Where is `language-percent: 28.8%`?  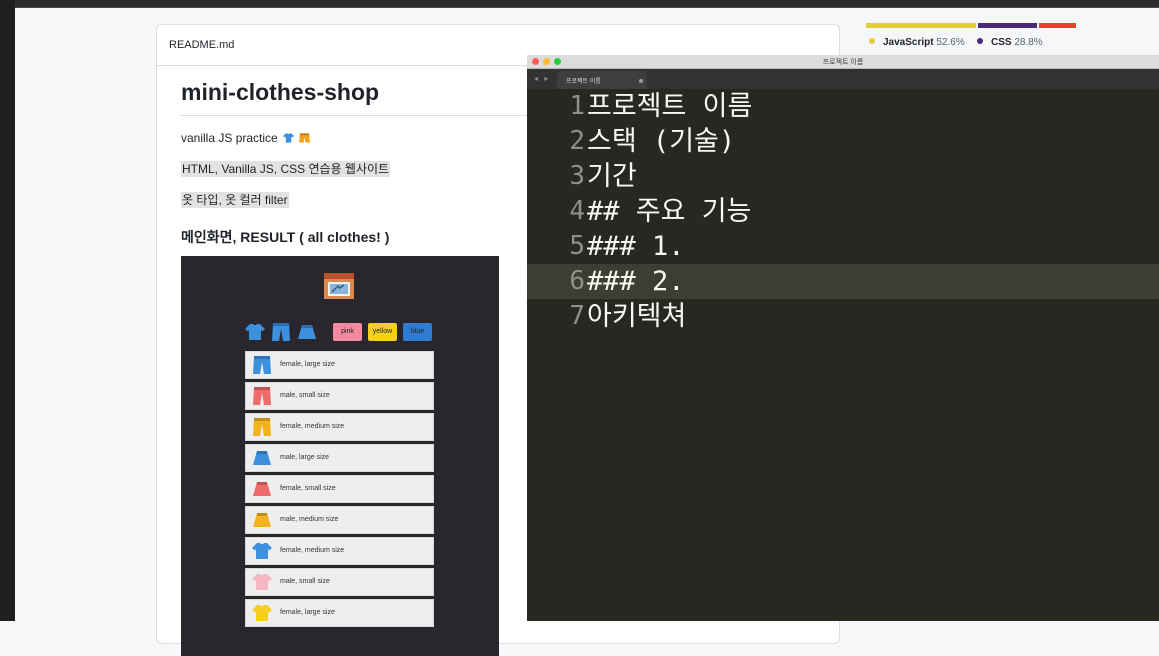 language-percent: 28.8% is located at coordinates (1028, 42).